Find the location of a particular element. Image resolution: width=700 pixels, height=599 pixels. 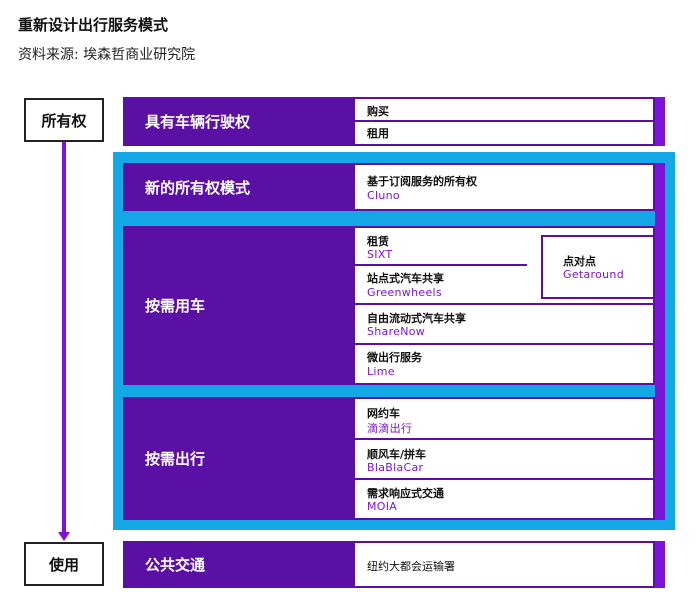

ownership-box: 所有权 is located at coordinates (64, 120).